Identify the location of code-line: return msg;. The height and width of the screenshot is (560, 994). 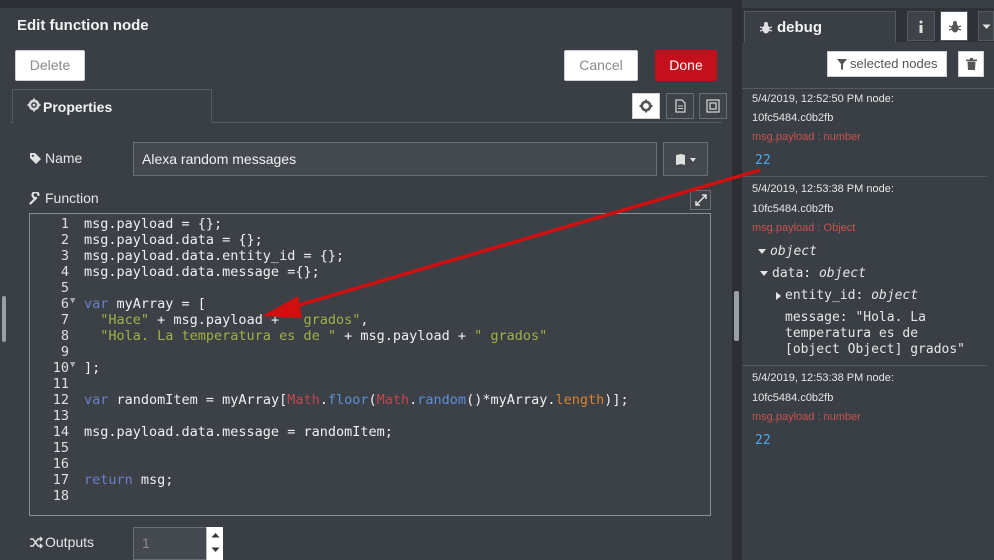
(129, 480).